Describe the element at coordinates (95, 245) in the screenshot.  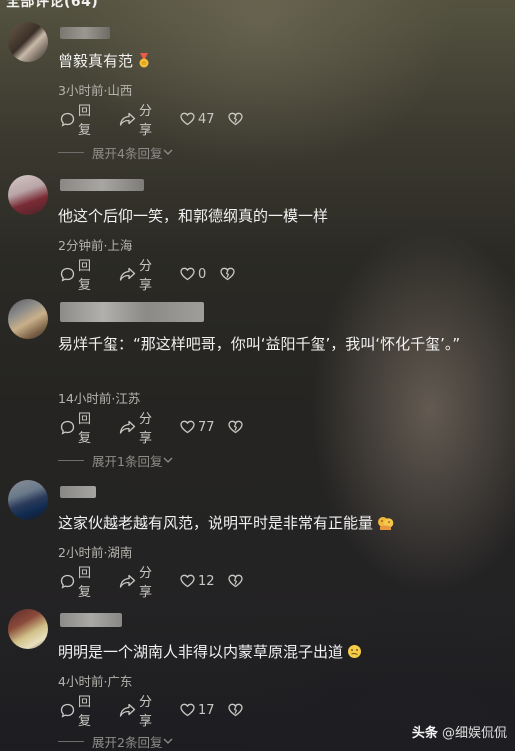
I see `comment-meta: 2分钟前·上海` at that location.